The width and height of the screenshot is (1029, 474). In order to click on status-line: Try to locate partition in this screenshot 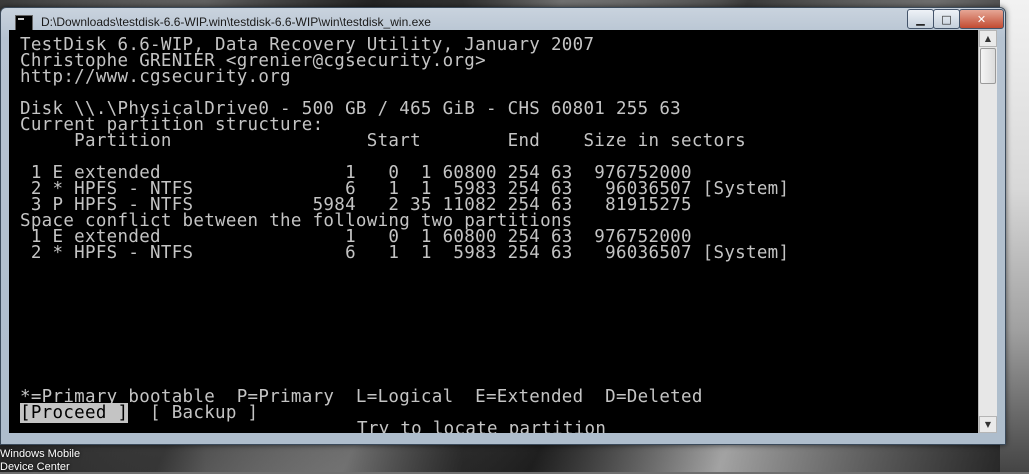, I will do `click(482, 426)`.